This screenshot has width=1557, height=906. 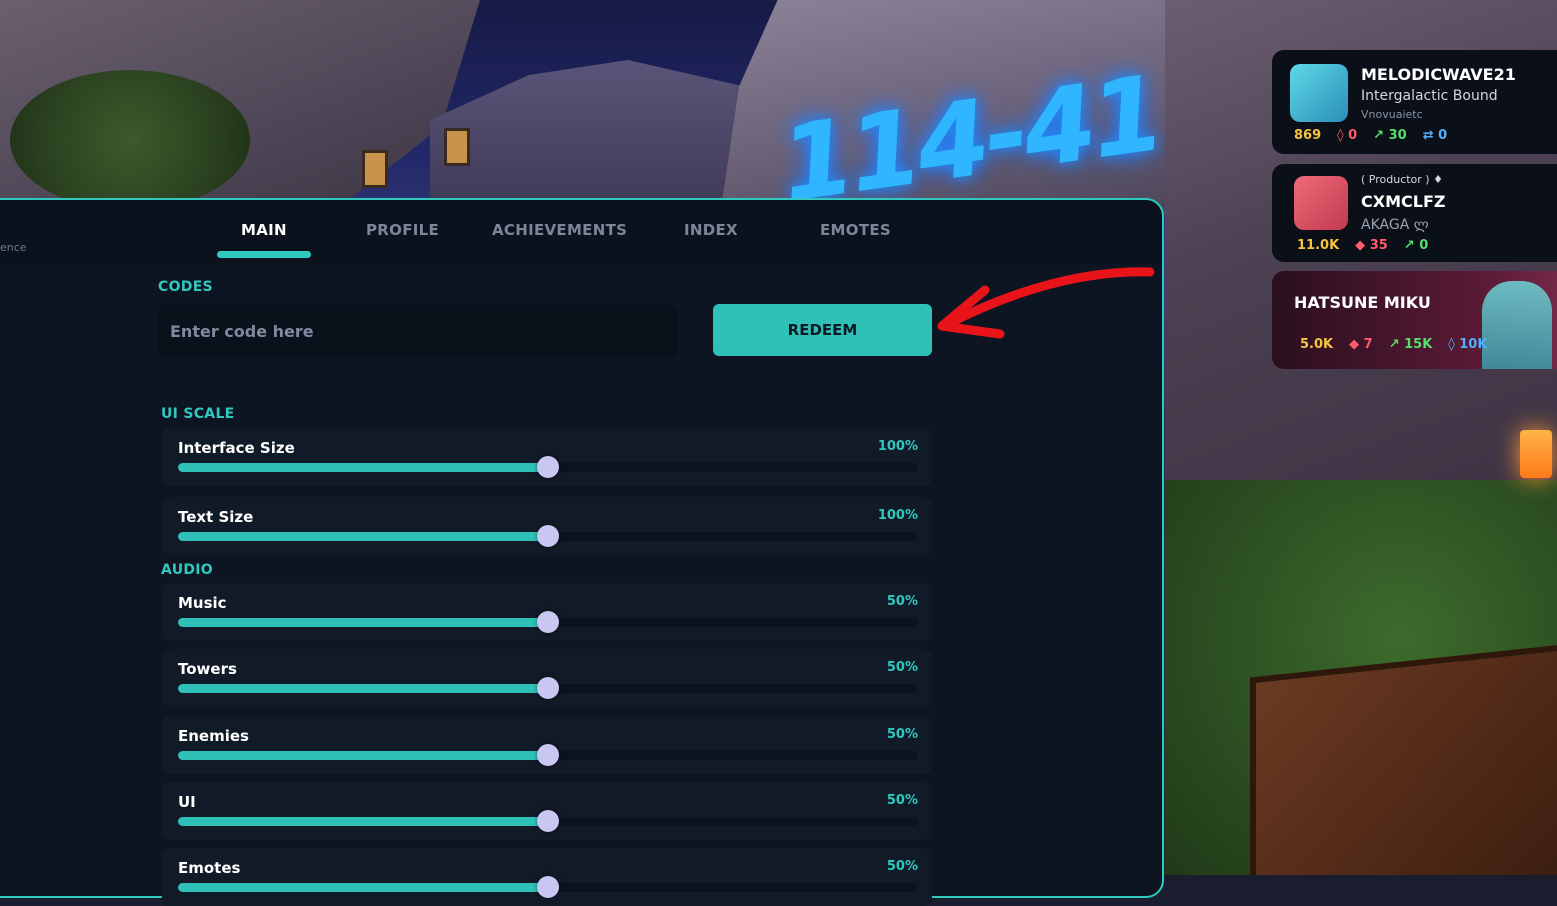 I want to click on music-slider, so click(x=548, y=622).